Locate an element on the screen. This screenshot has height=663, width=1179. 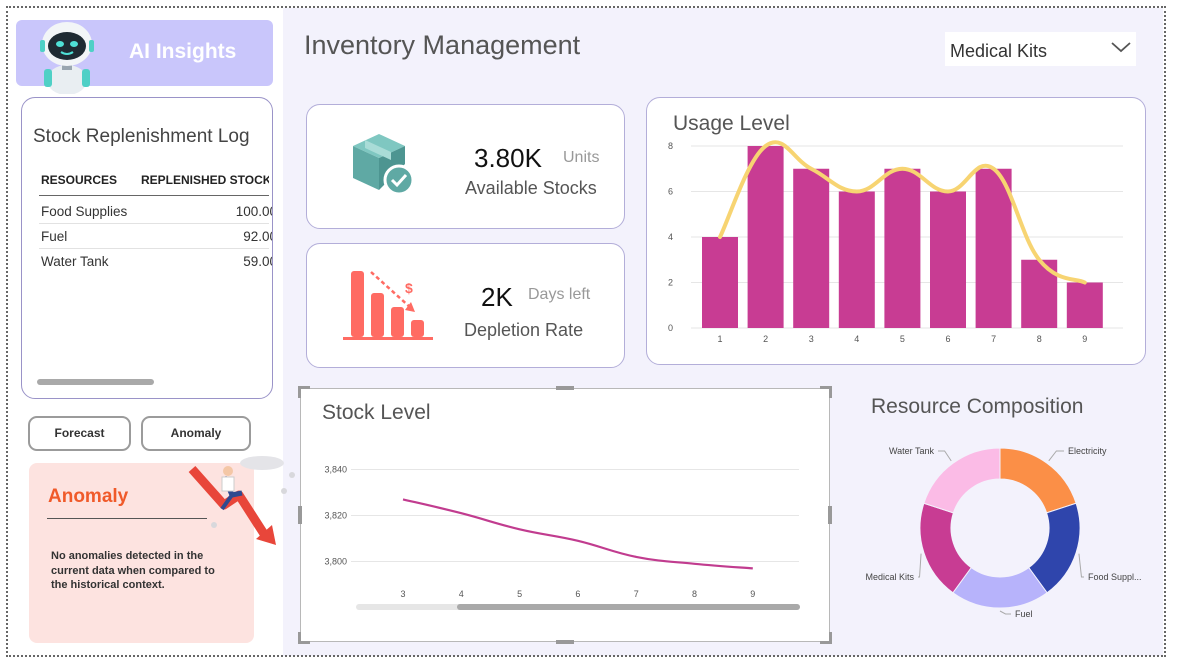
row-resource: Food Supplies is located at coordinates (84, 211).